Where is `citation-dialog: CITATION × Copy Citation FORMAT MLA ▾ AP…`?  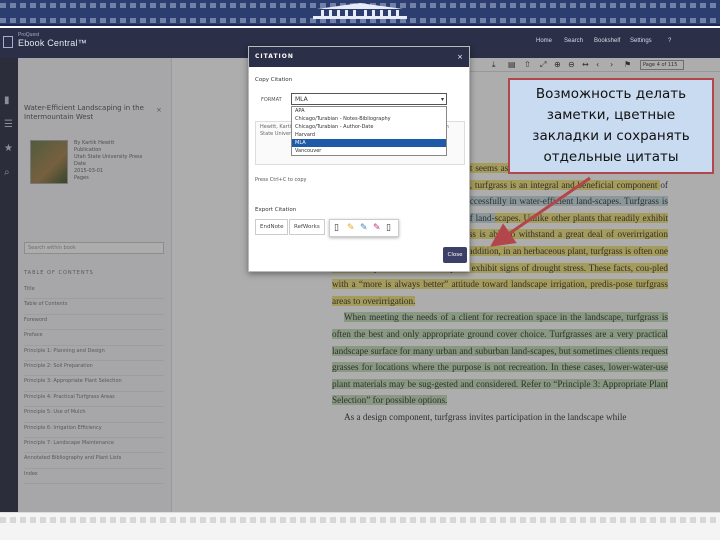
citation-dialog: CITATION × Copy Citation FORMAT MLA ▾ AP… is located at coordinates (359, 159).